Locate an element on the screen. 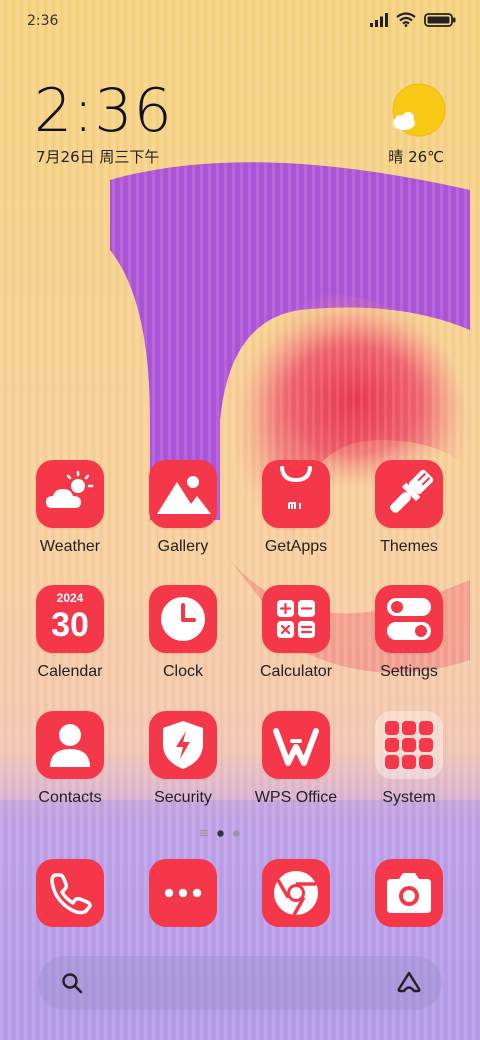  app-system-folder: System is located at coordinates (409, 759).